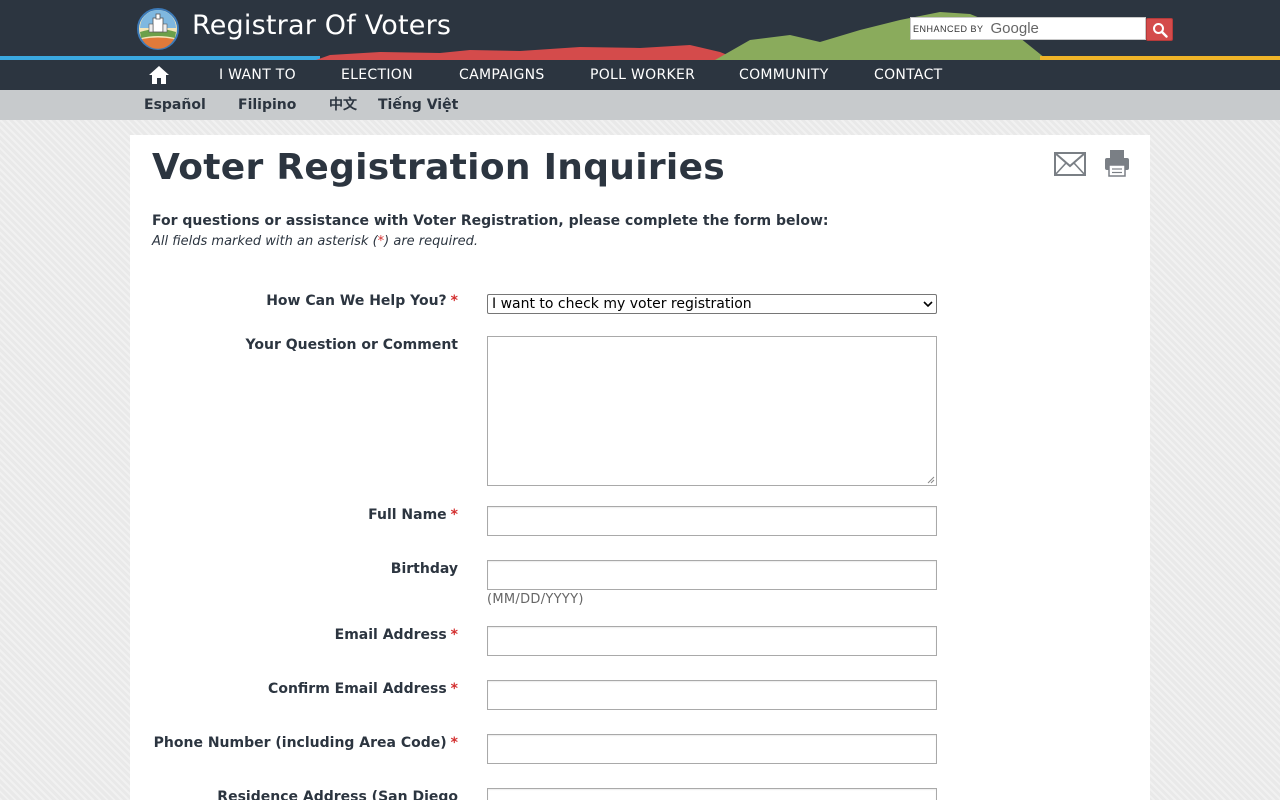  Describe the element at coordinates (343, 105) in the screenshot. I see `lang-link-chinese: 中文` at that location.